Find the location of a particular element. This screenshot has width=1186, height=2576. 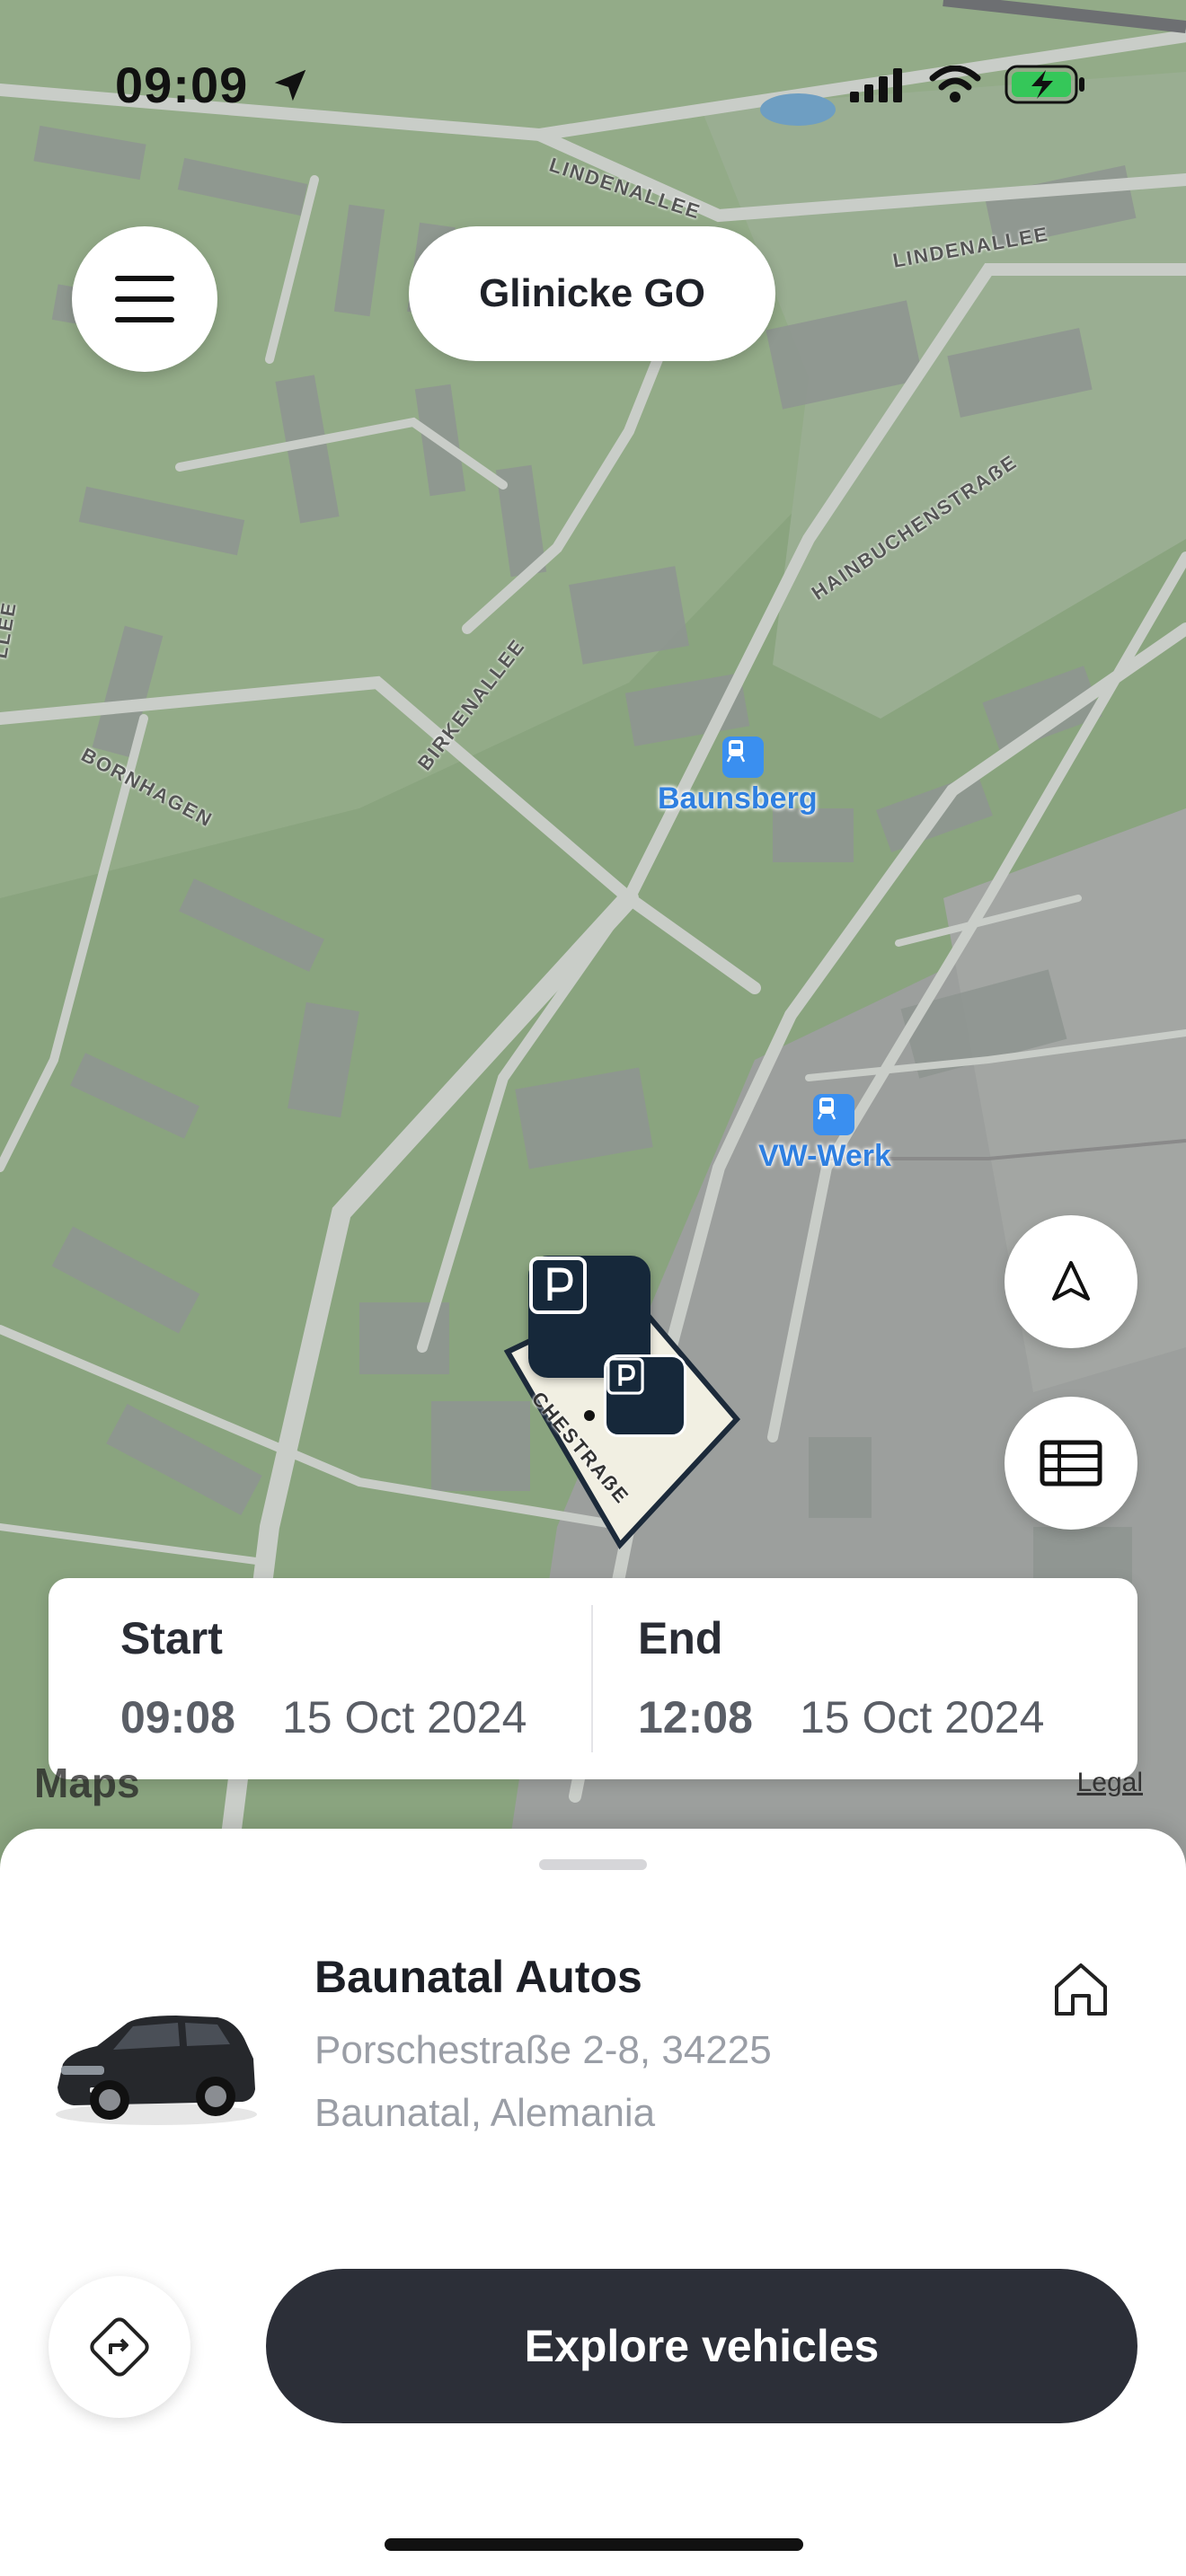

navigation-button is located at coordinates (1071, 1281).